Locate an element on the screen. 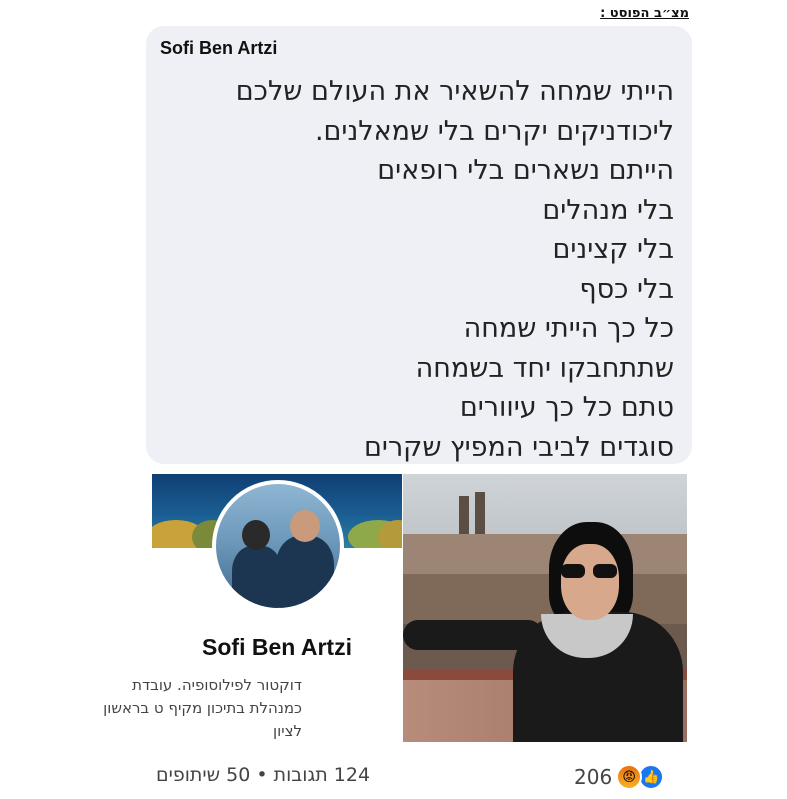 This screenshot has height=799, width=787. bio-line: דוקטור לפילוסופיה. עובדת is located at coordinates (217, 685).